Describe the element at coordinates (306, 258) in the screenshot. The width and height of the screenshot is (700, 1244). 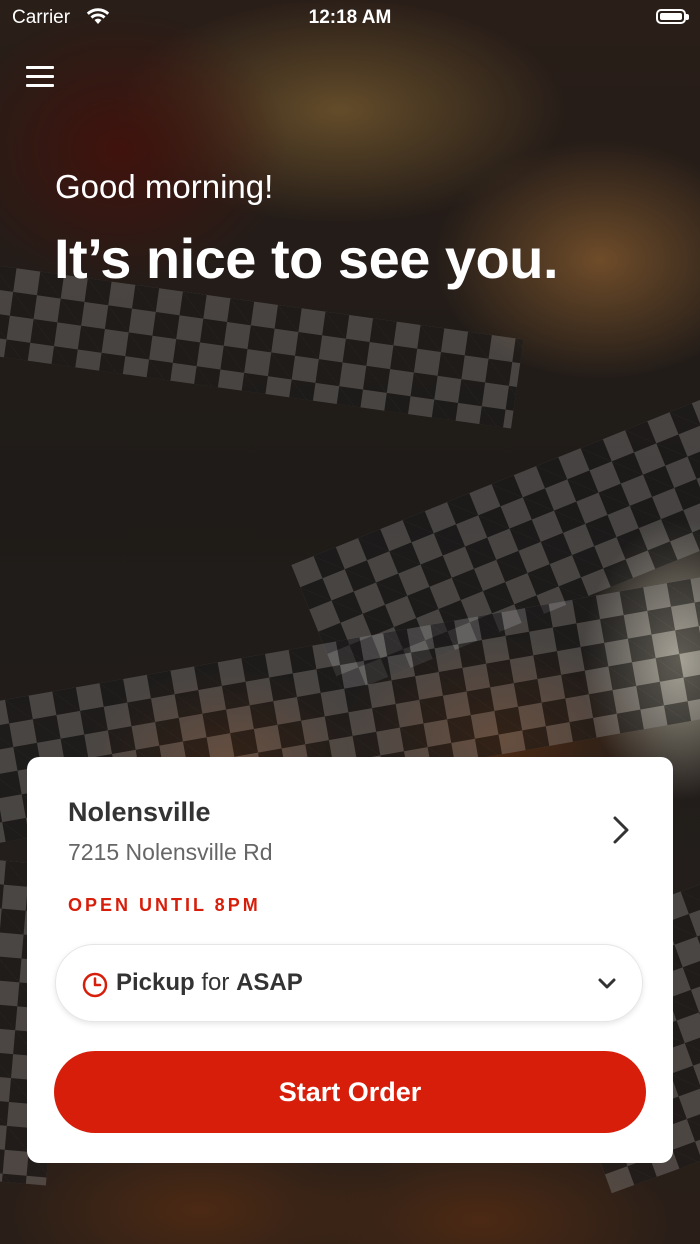
I see `page-headline: It’s nice to see you.` at that location.